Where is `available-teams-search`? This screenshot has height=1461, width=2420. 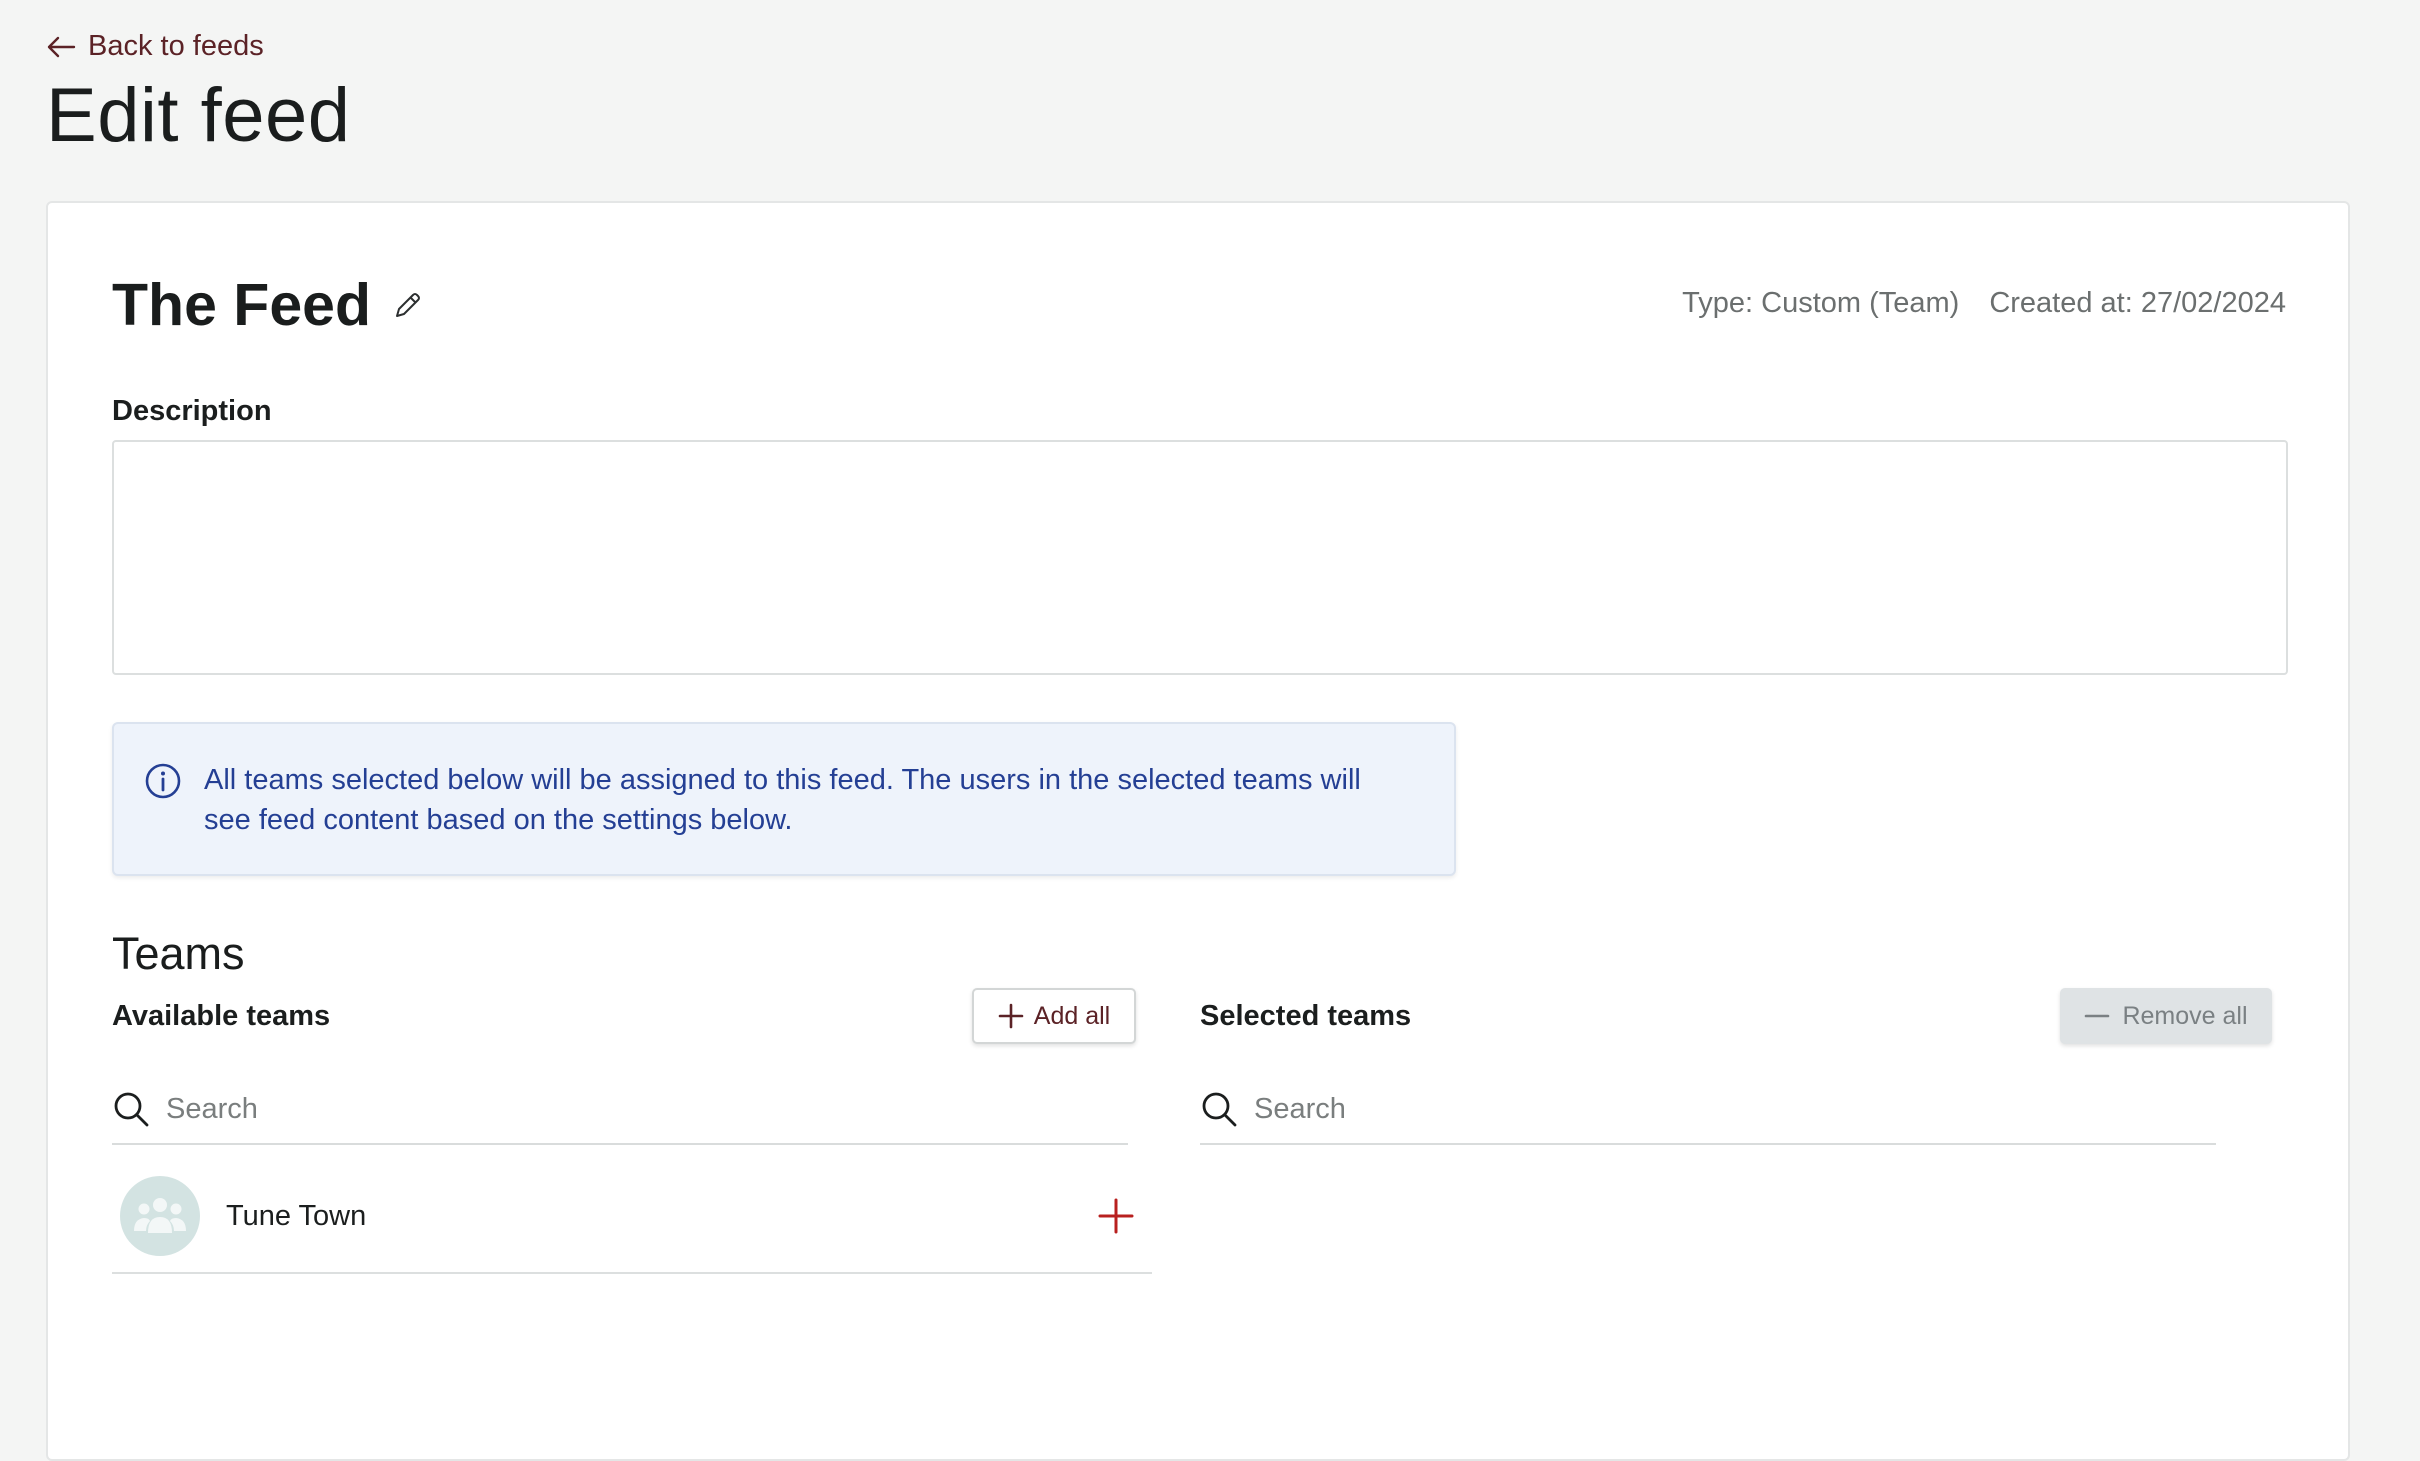 available-teams-search is located at coordinates (620, 1110).